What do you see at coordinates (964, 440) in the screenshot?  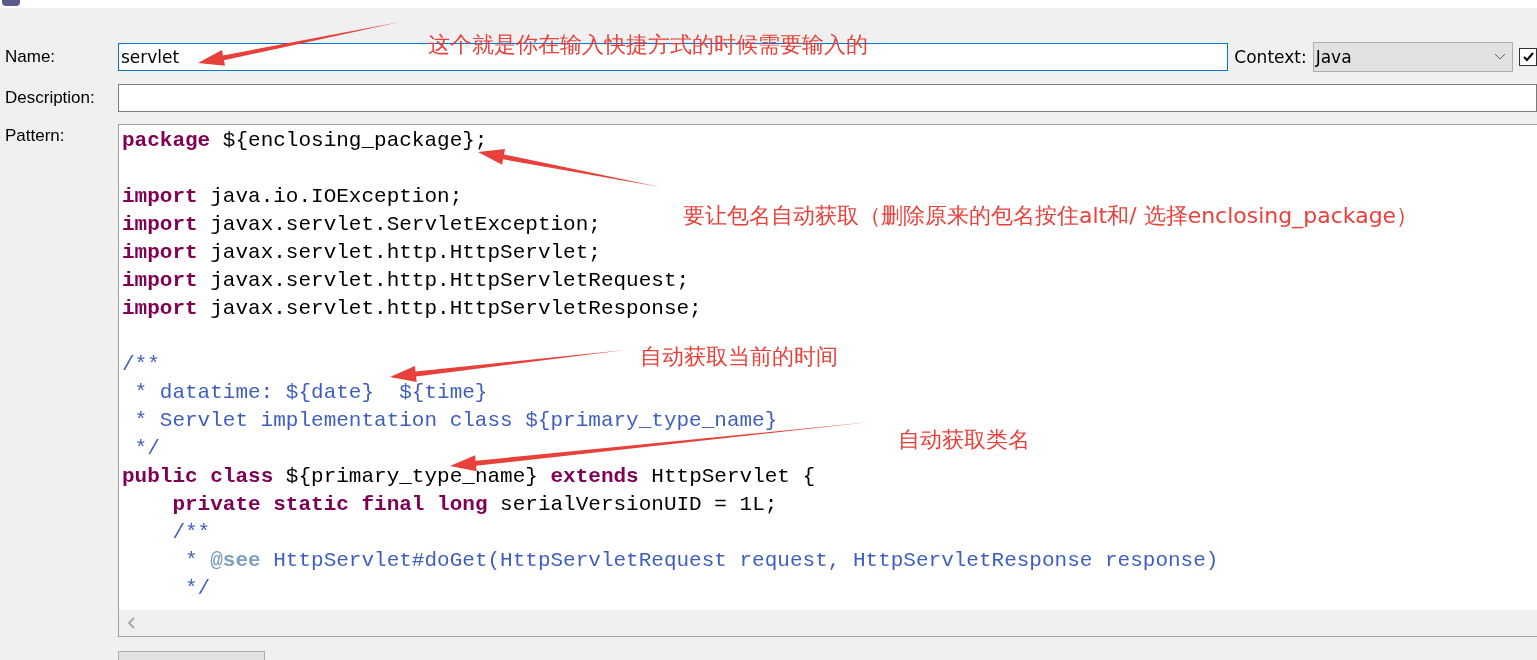 I see `annotation-text: 自动获取类名` at bounding box center [964, 440].